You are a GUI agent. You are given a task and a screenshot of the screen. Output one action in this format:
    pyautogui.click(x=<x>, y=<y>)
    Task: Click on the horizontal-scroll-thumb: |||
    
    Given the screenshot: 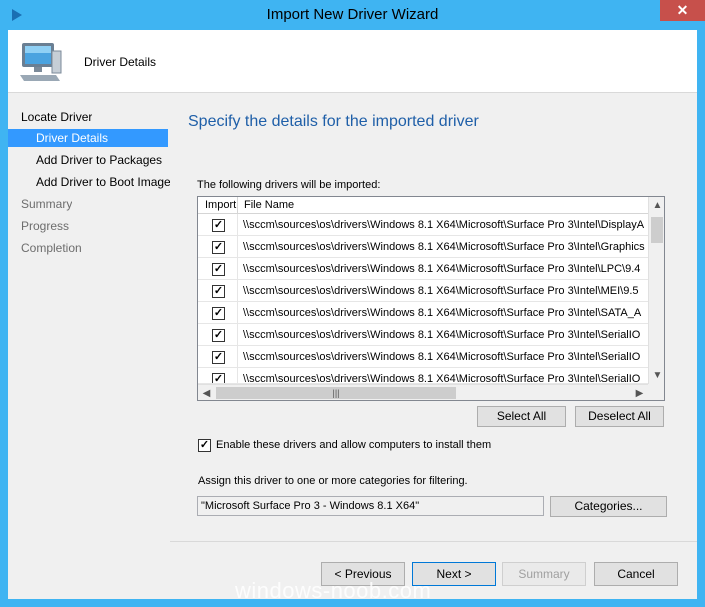 What is the action you would take?
    pyautogui.click(x=336, y=393)
    